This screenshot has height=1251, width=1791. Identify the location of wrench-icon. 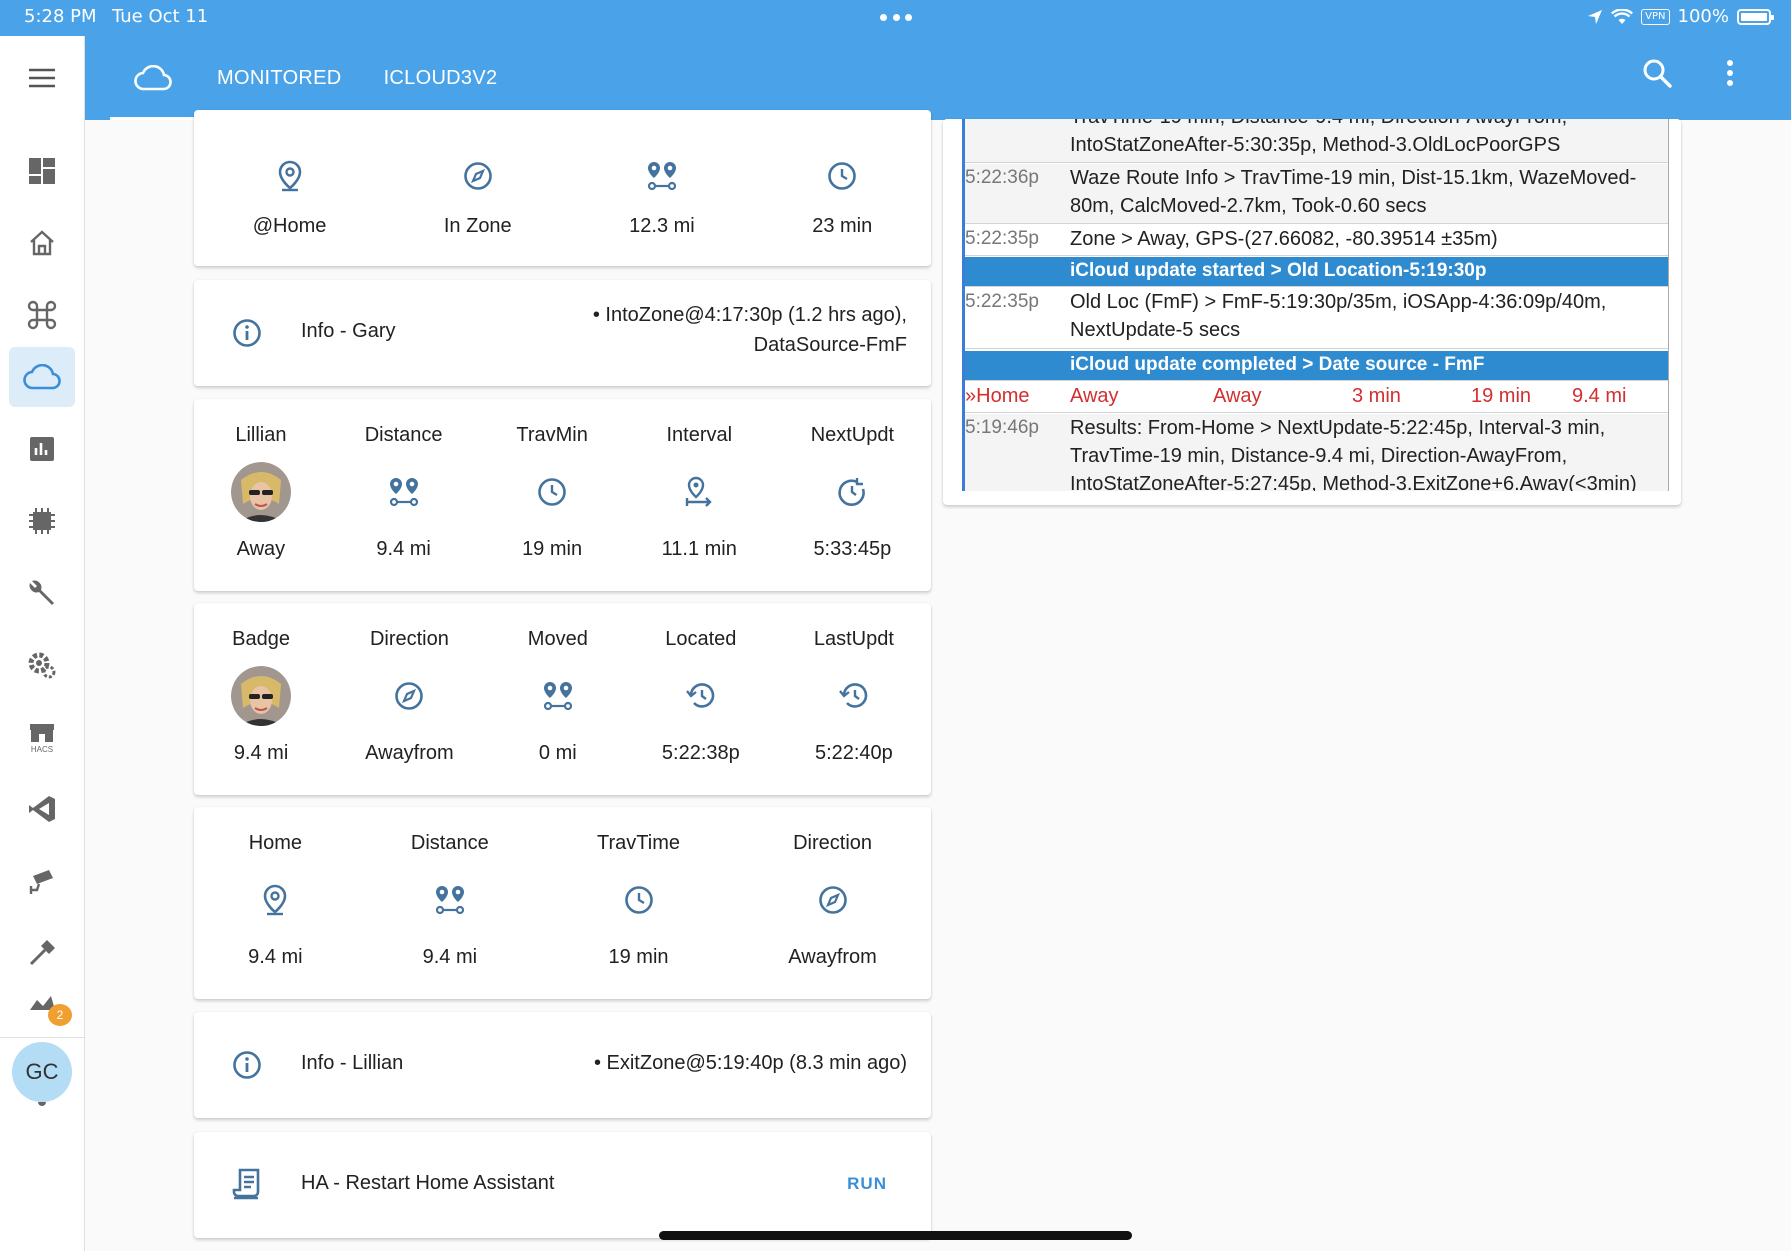
(41, 592).